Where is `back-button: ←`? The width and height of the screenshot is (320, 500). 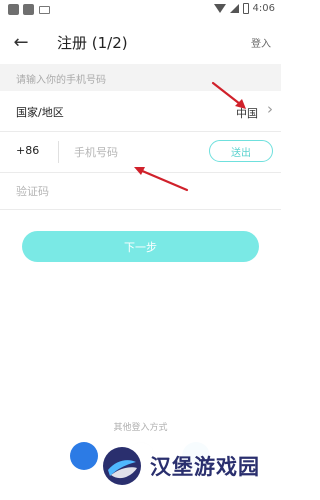
back-button: ← is located at coordinates (21, 43).